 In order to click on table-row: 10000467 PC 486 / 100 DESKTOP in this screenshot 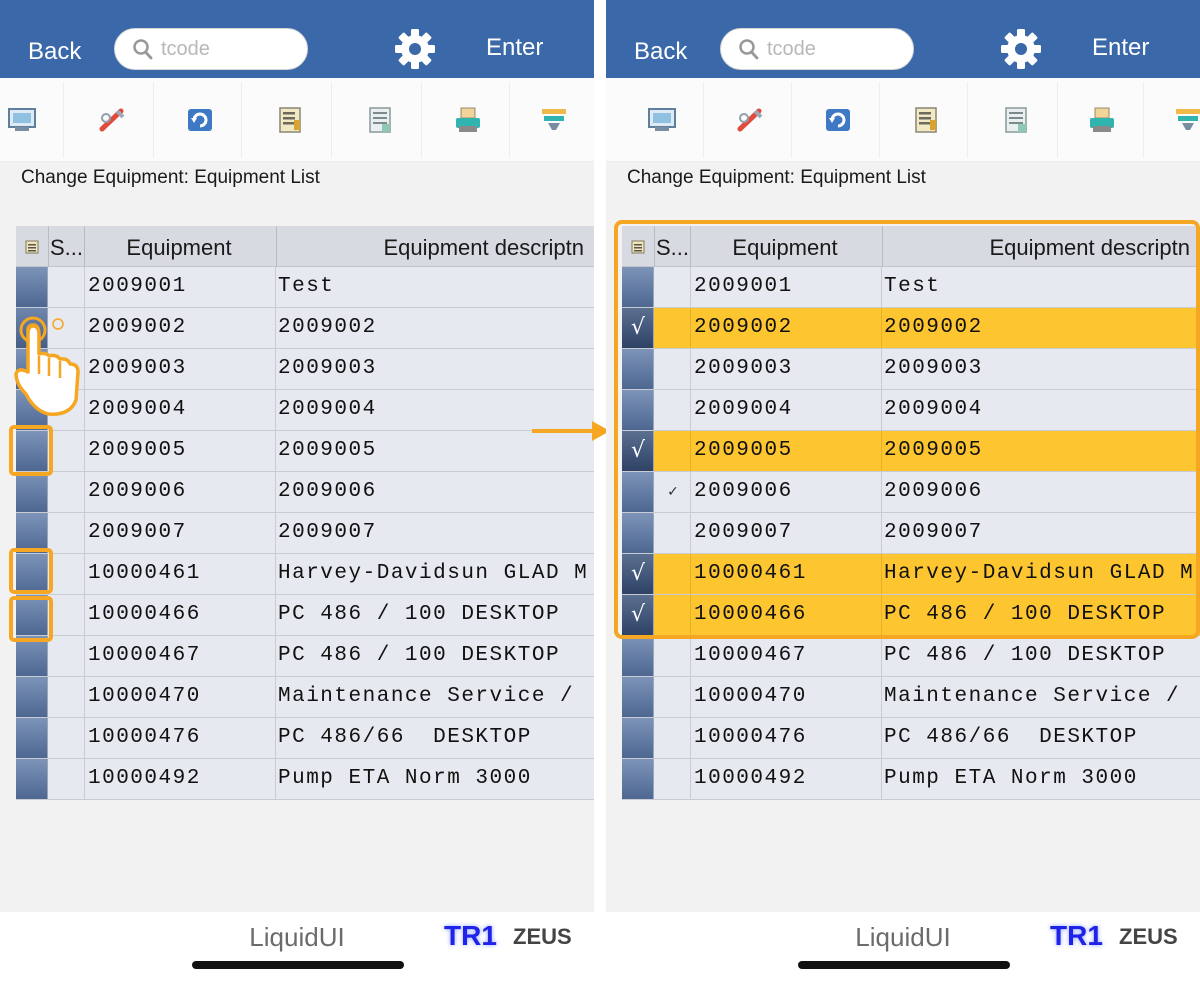, I will do `click(911, 656)`.